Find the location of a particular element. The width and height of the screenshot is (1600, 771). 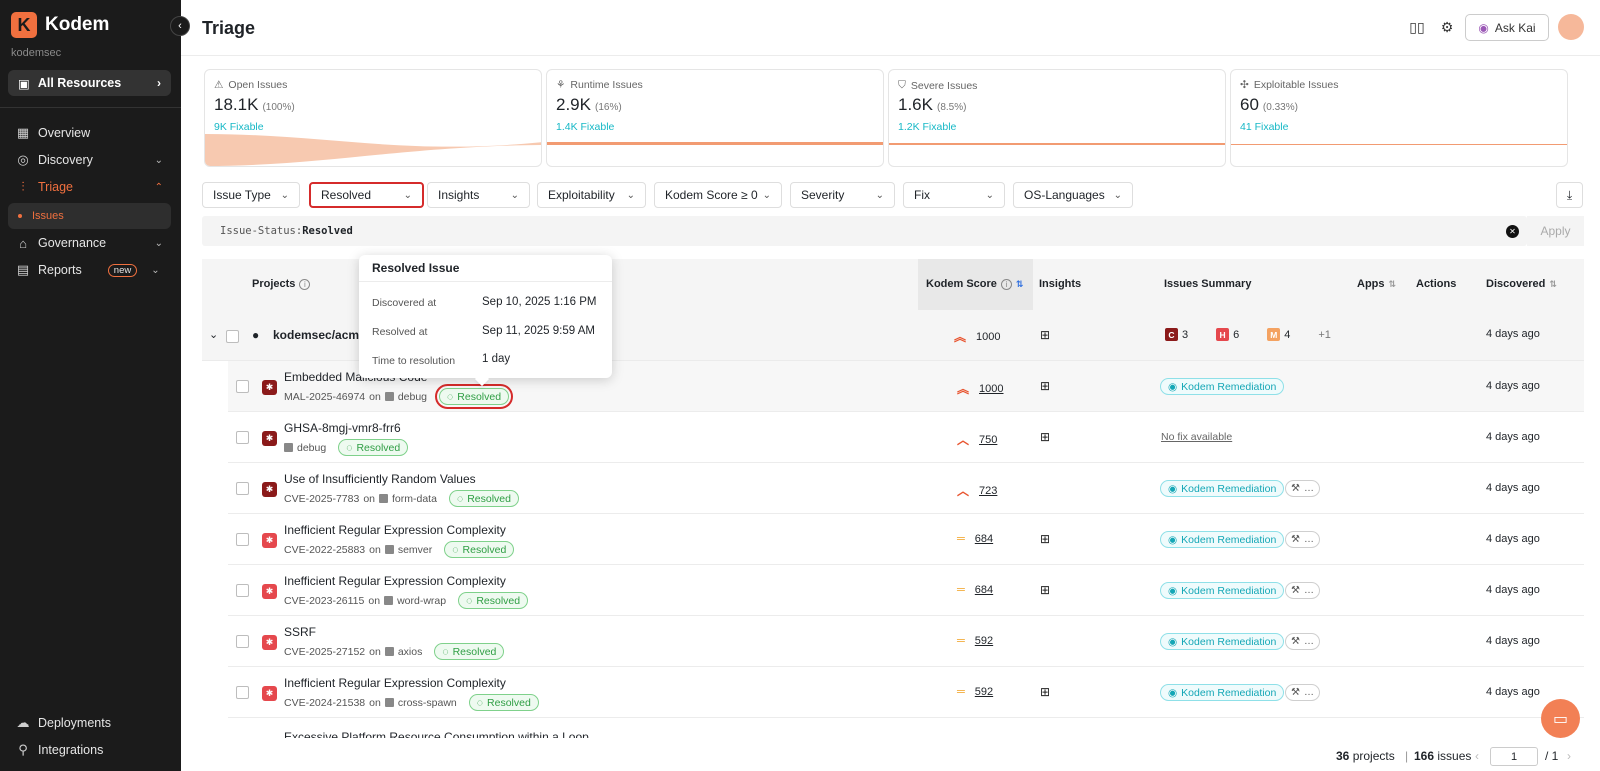

stat-card-runtime: ⚘ Runtime Issues 2.9K (16%) 1.4K Fixable is located at coordinates (715, 118).